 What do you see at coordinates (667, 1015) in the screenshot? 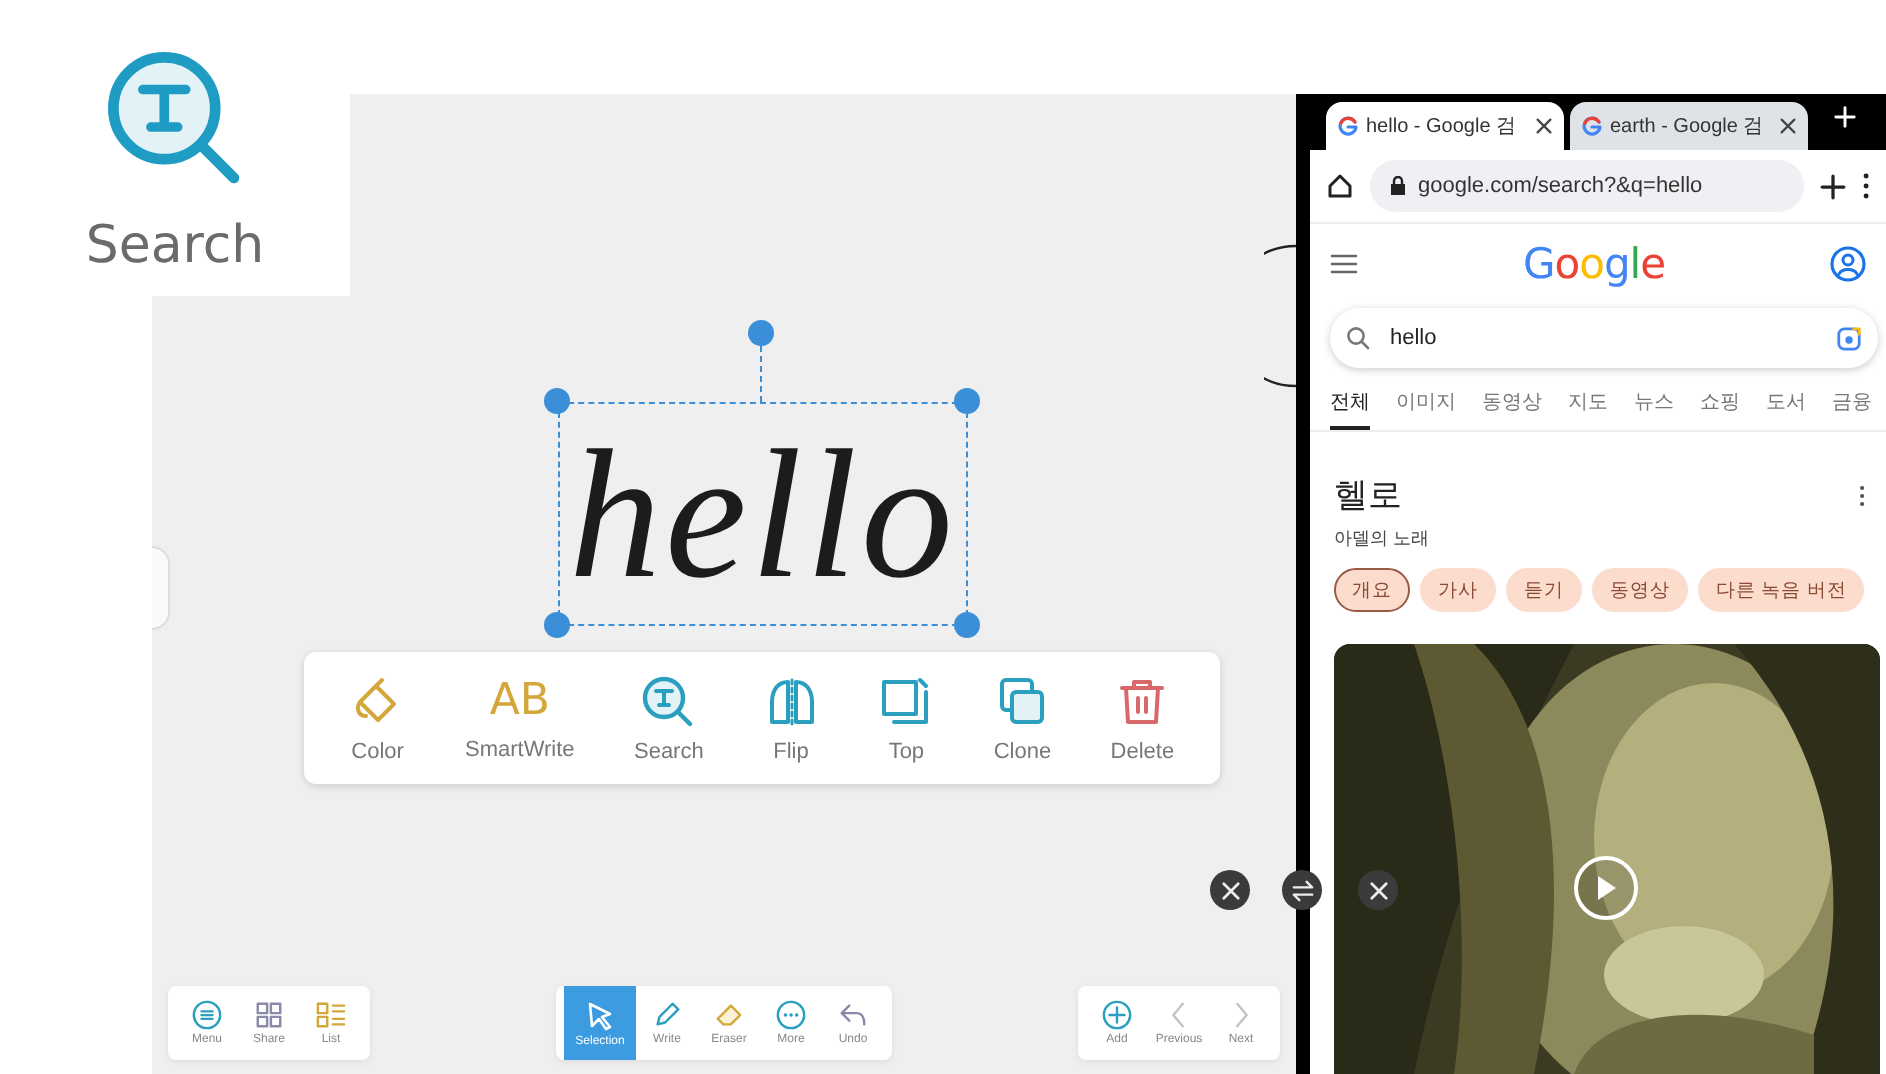
I see `pen-icon` at bounding box center [667, 1015].